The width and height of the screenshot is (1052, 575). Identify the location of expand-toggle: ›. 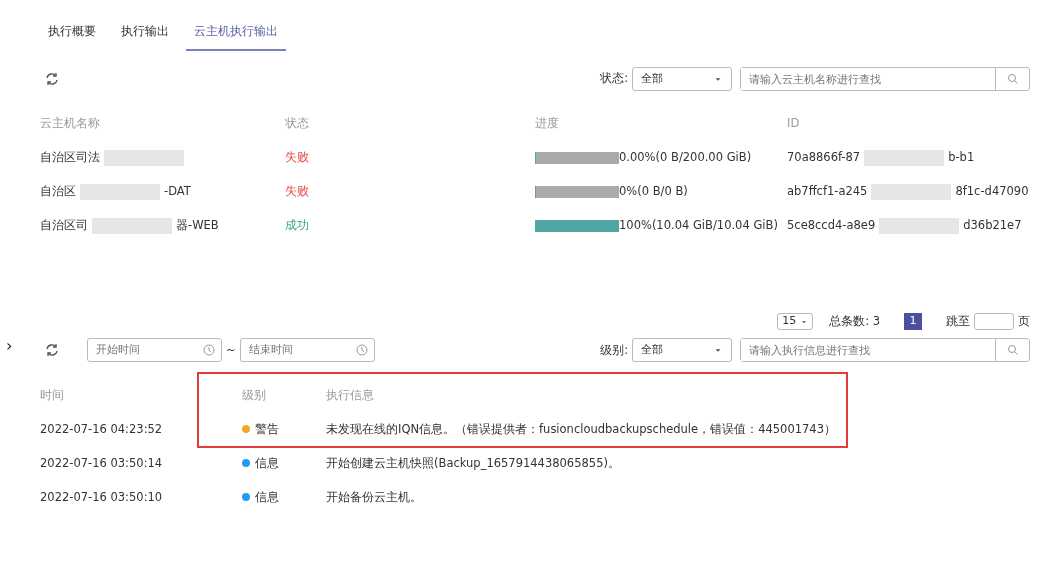
(9, 346).